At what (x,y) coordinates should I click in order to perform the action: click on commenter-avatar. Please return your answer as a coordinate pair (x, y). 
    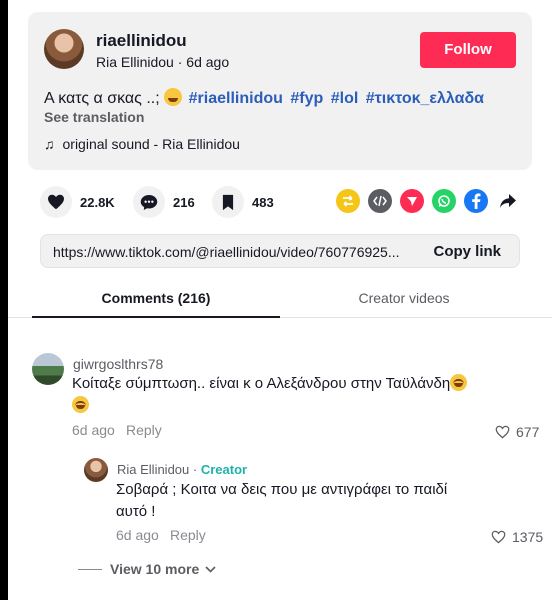
    Looking at the image, I should click on (48, 369).